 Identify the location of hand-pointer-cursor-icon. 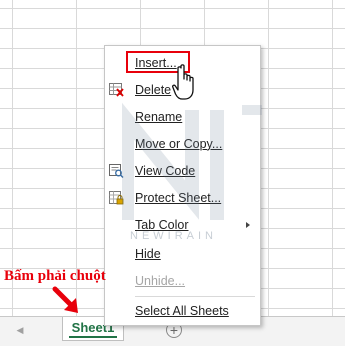
(187, 83).